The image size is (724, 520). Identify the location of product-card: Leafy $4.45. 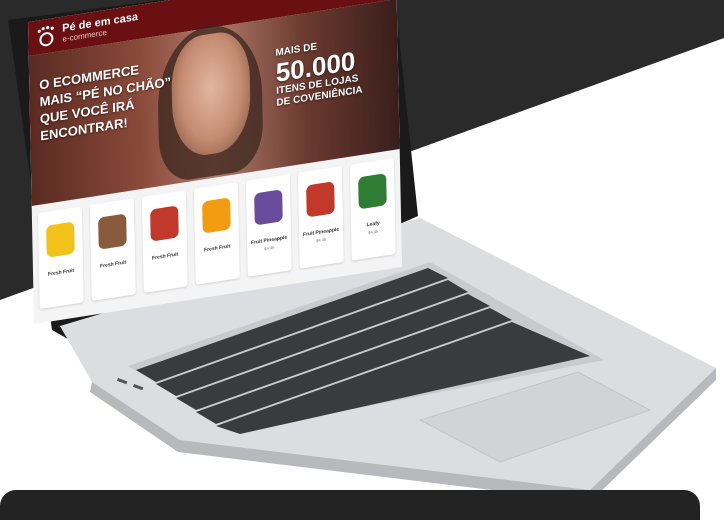
(372, 209).